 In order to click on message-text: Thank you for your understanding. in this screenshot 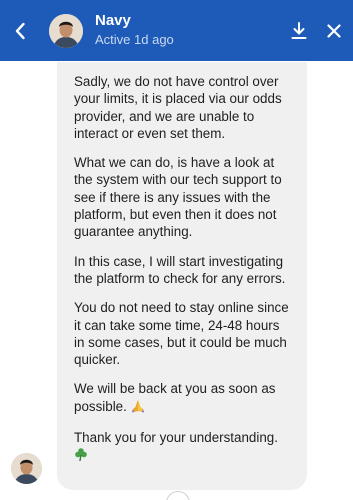, I will do `click(176, 438)`.